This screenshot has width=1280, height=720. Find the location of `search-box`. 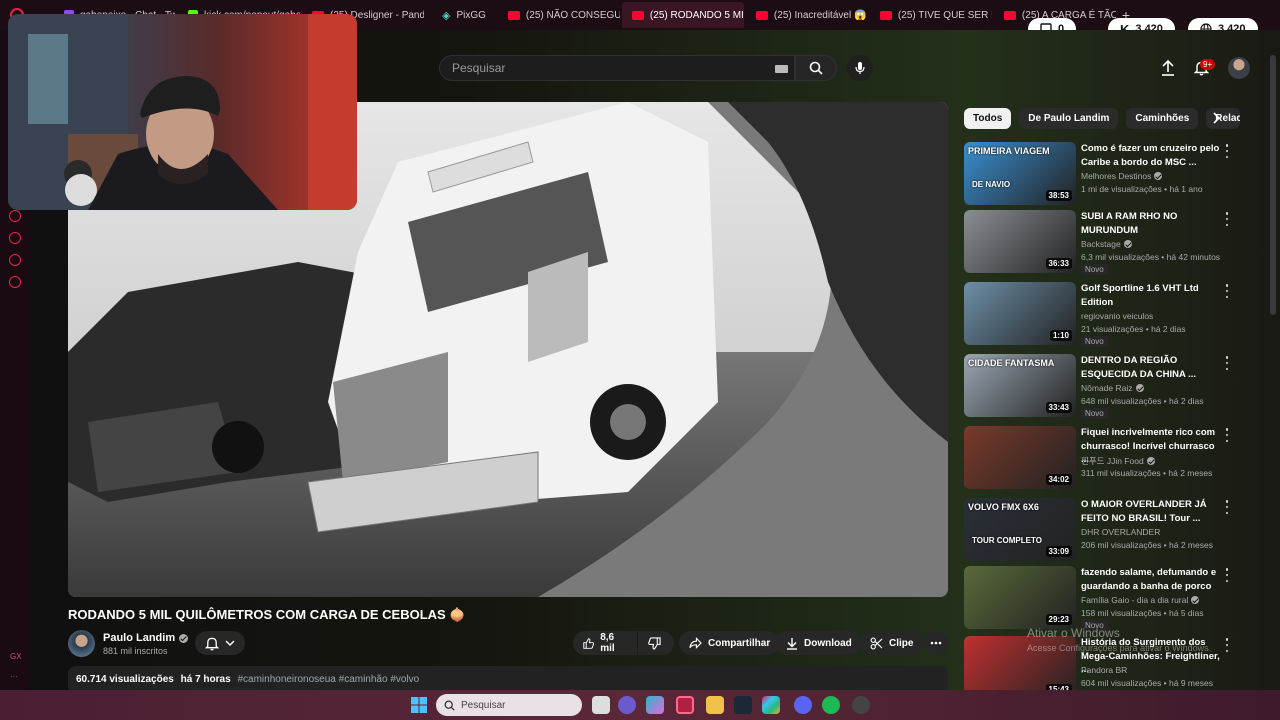

search-box is located at coordinates (617, 68).